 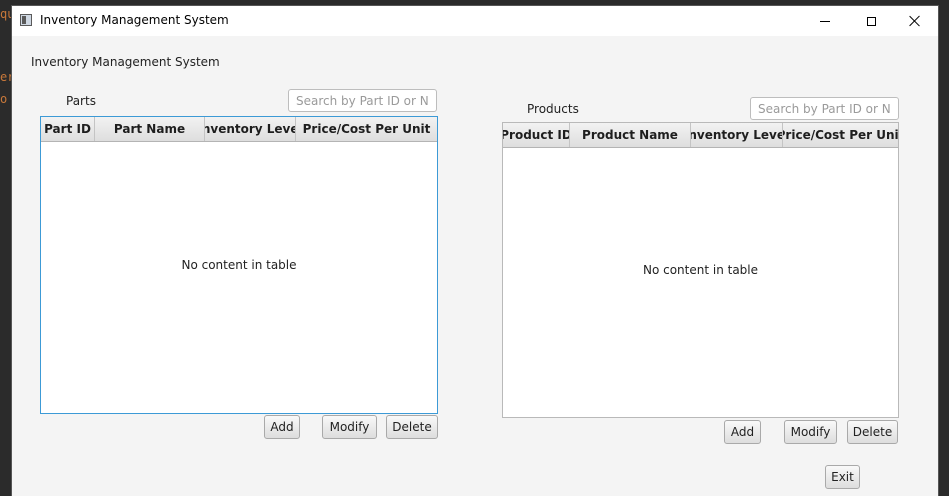 What do you see at coordinates (366, 129) in the screenshot?
I see `parts-column-header: Price/Cost Per Unit` at bounding box center [366, 129].